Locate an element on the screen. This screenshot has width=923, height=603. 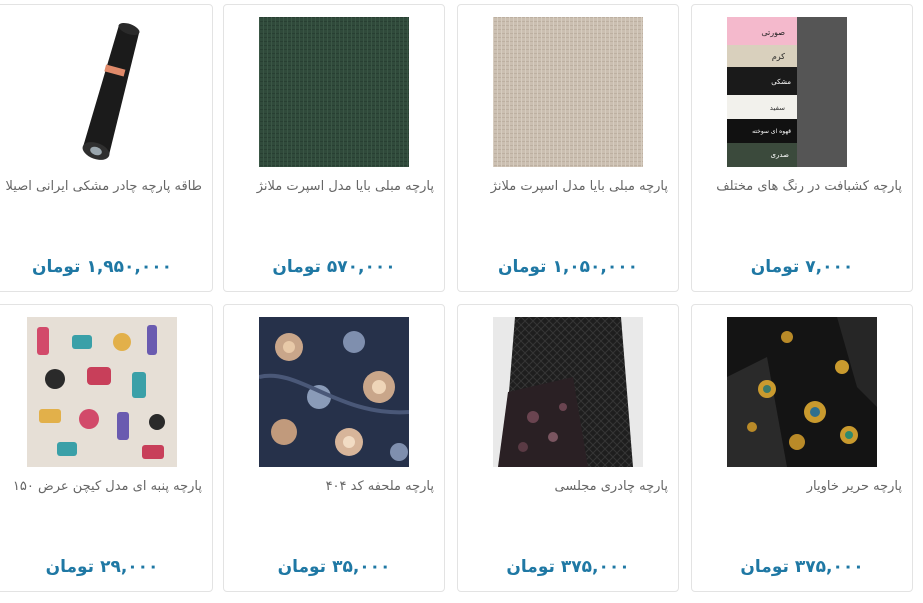
svg-text: صورتی is located at coordinates (773, 32).